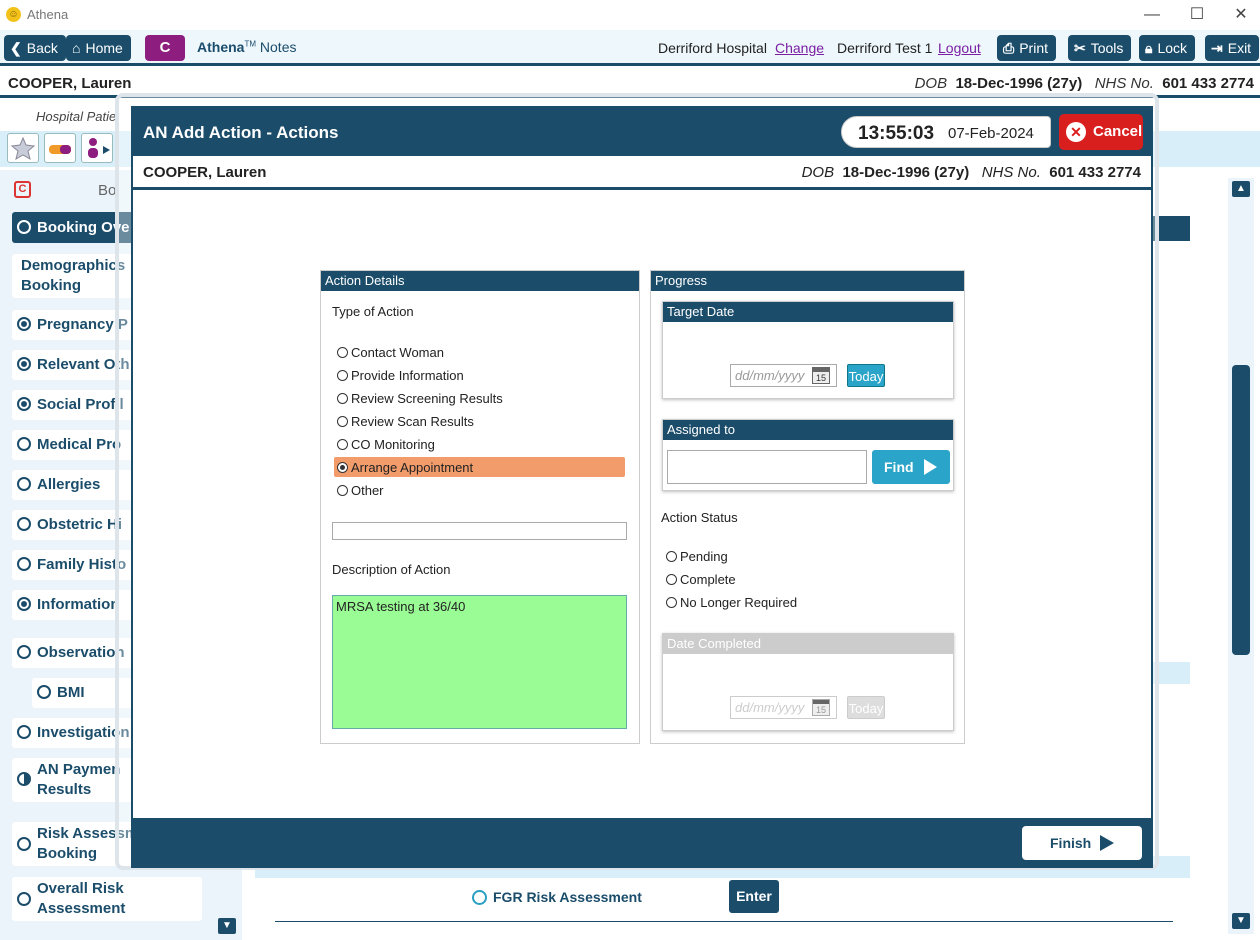 This screenshot has height=940, width=1260. I want to click on home-button: ⌂ Home, so click(98, 48).